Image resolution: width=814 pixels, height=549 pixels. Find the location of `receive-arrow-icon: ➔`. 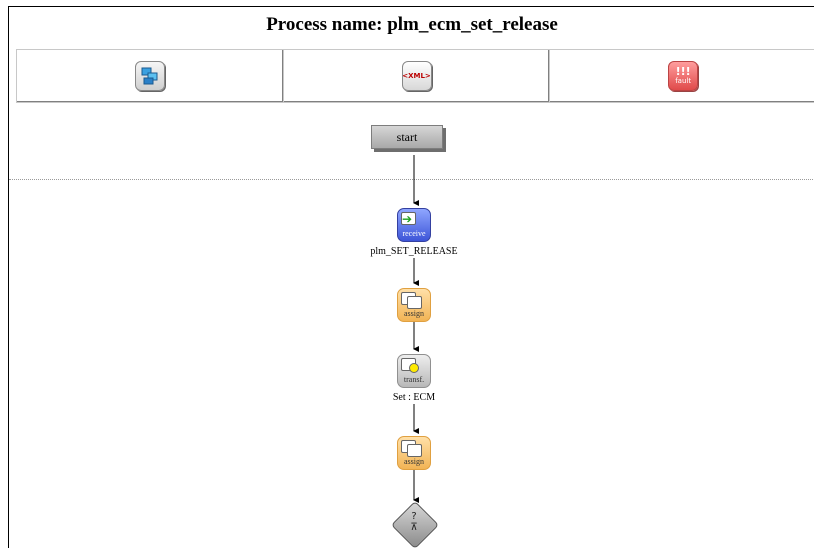

receive-arrow-icon: ➔ is located at coordinates (407, 219).